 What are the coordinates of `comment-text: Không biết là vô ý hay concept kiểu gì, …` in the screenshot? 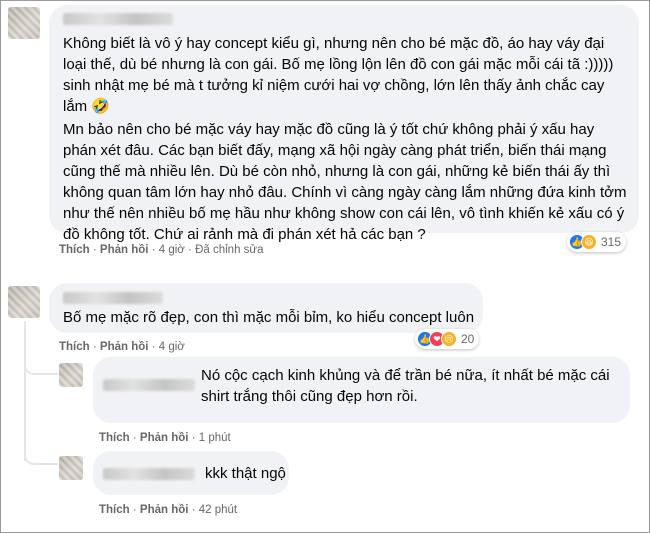 It's located at (338, 75).